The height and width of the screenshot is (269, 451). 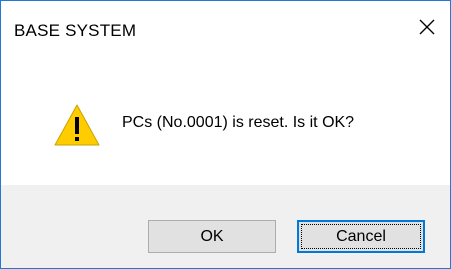 I want to click on ok-button: OK, so click(x=212, y=236).